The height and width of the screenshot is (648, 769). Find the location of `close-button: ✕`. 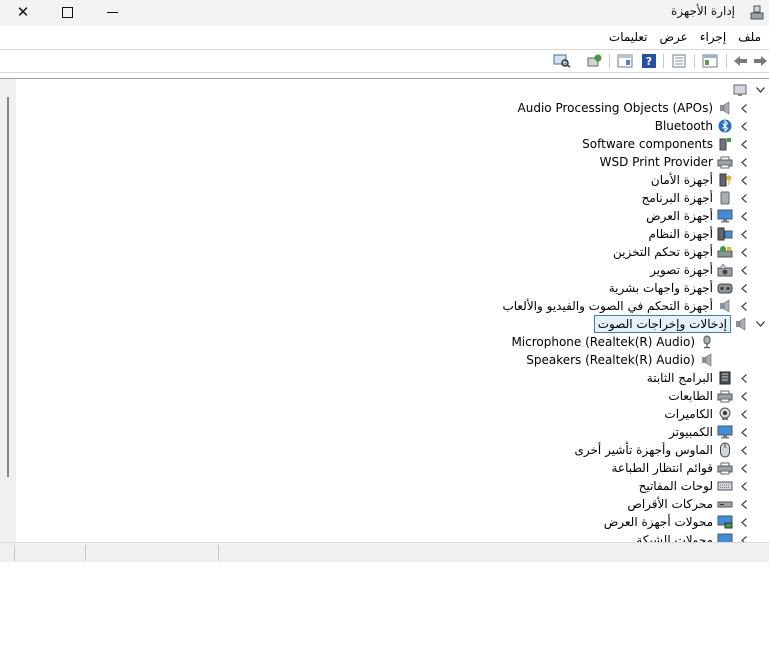

close-button: ✕ is located at coordinates (23, 12).